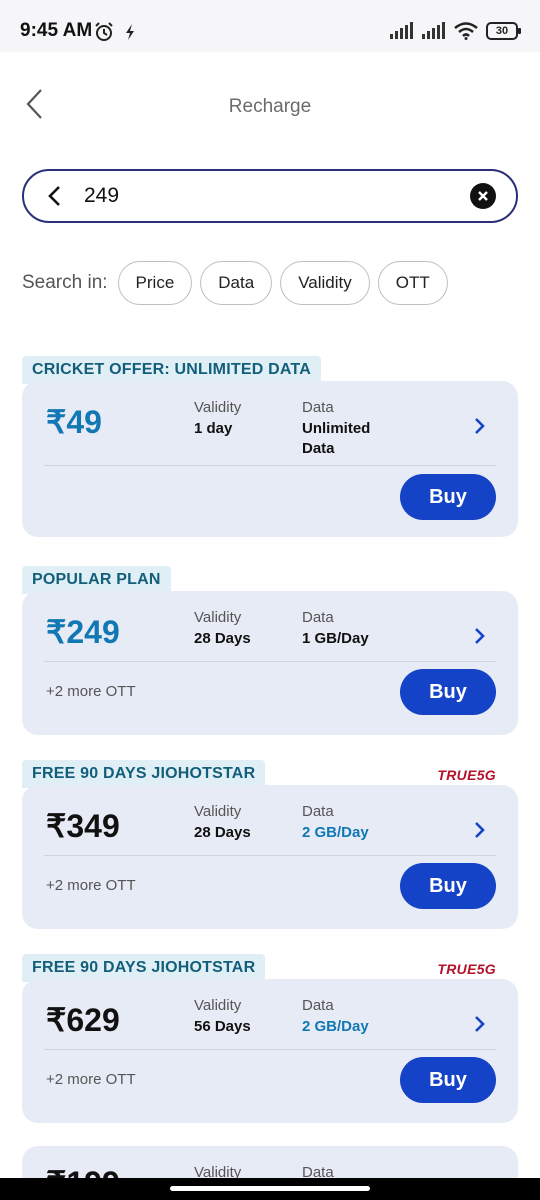 This screenshot has width=540, height=1200. What do you see at coordinates (83, 632) in the screenshot?
I see `plan-price: ₹249` at bounding box center [83, 632].